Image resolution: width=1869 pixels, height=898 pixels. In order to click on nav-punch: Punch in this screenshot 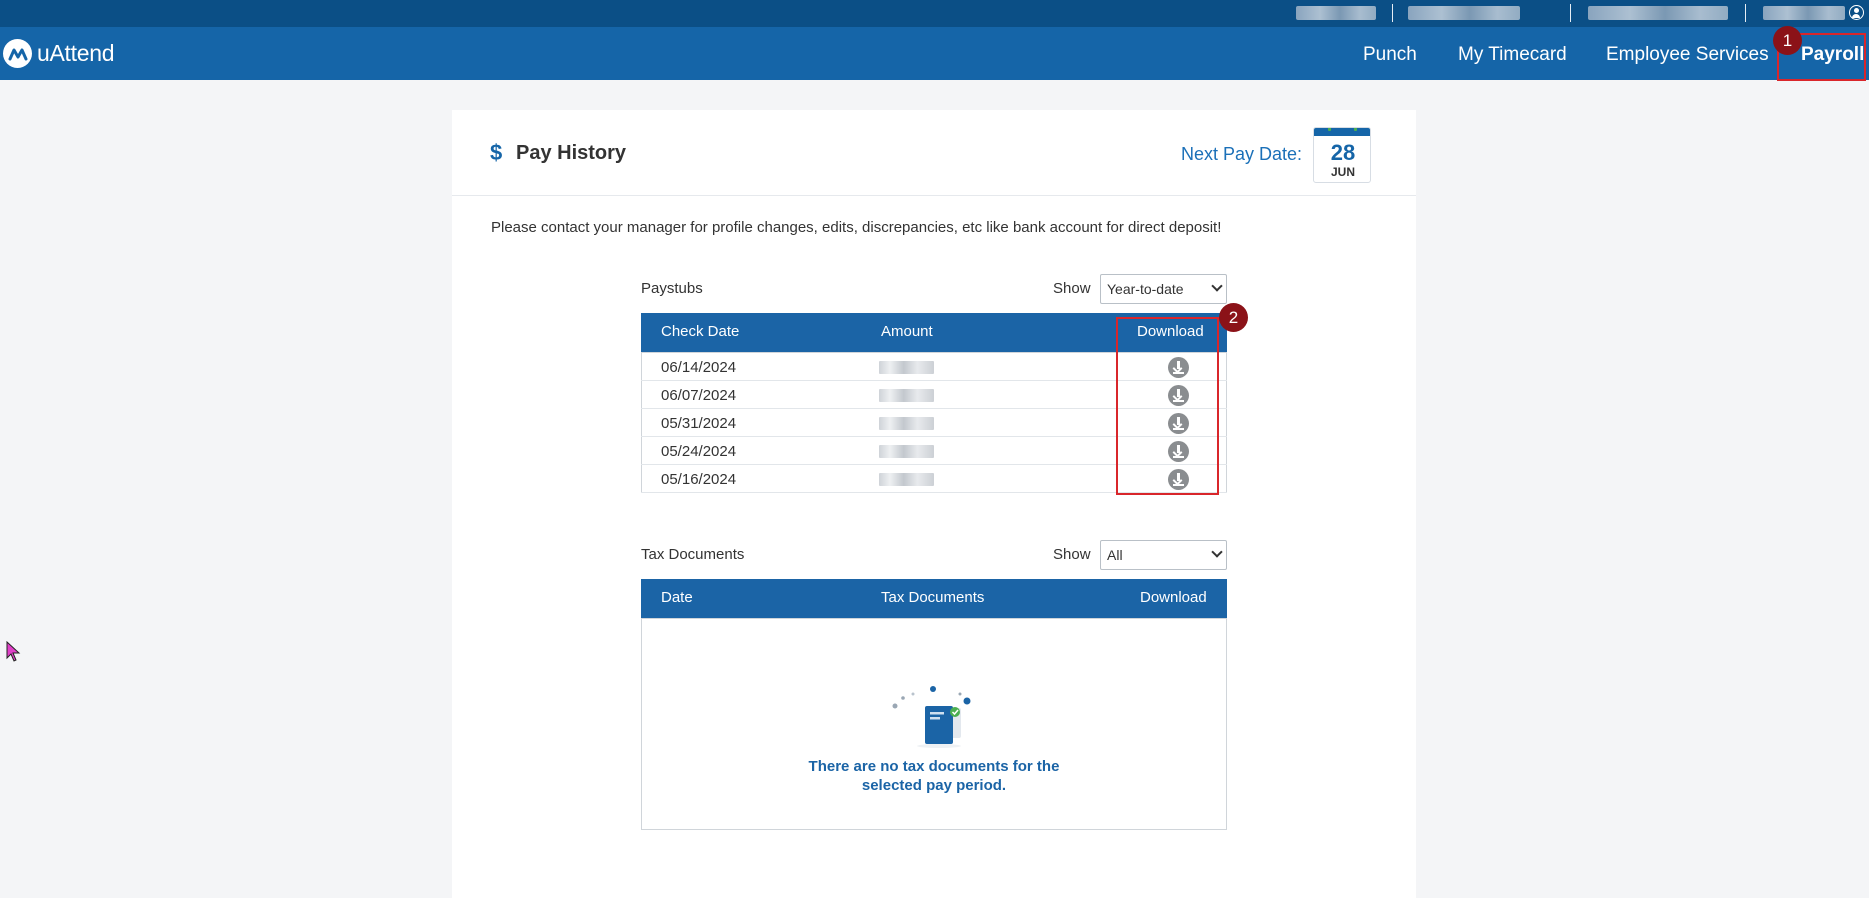, I will do `click(1390, 55)`.